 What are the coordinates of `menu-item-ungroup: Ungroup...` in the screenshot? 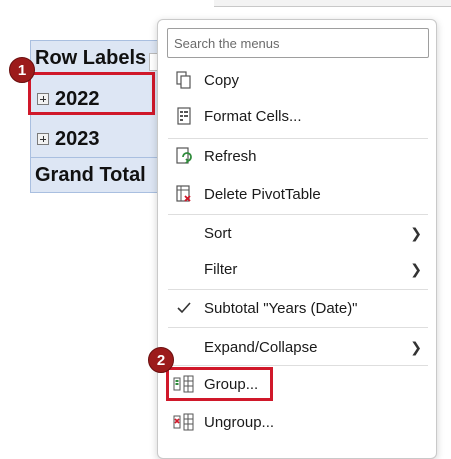 It's located at (297, 422).